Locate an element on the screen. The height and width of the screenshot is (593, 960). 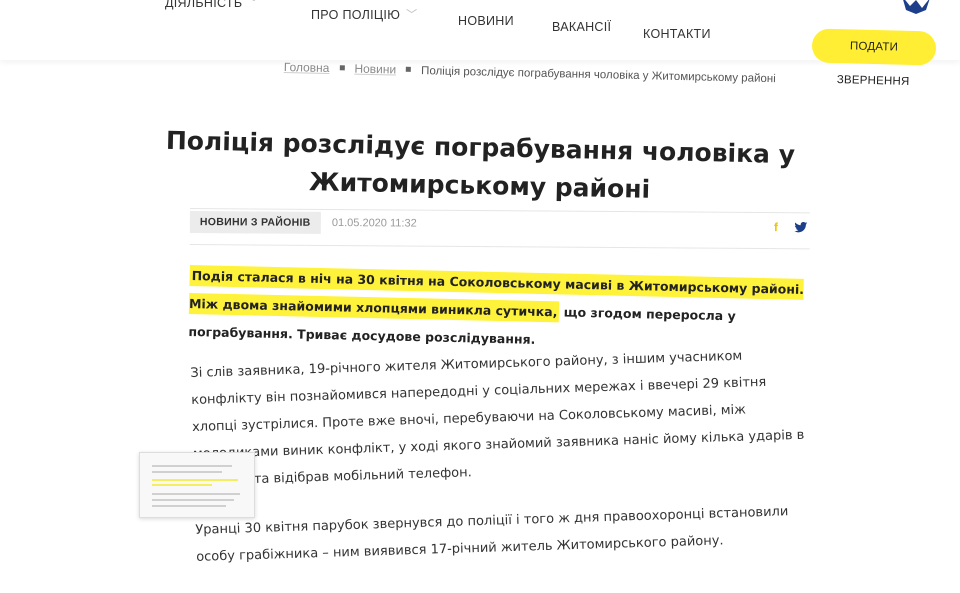
police-logo-icon is located at coordinates (916, 8).